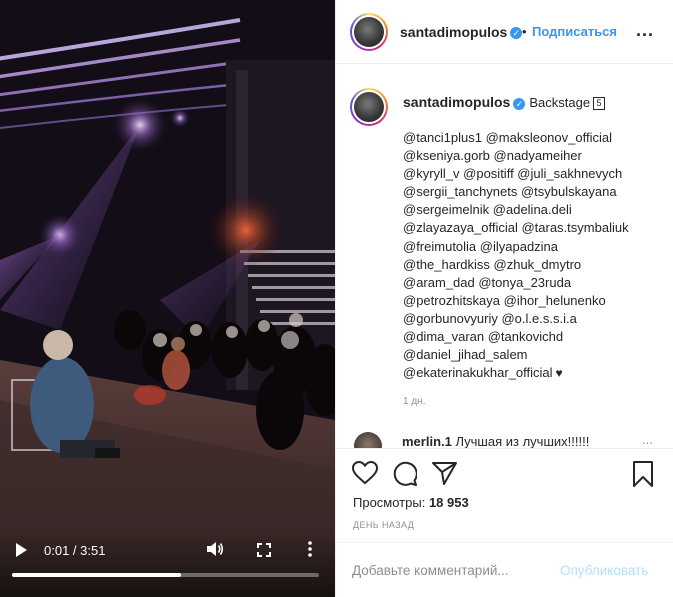 The width and height of the screenshot is (673, 597). I want to click on bookmark-icon, so click(643, 476).